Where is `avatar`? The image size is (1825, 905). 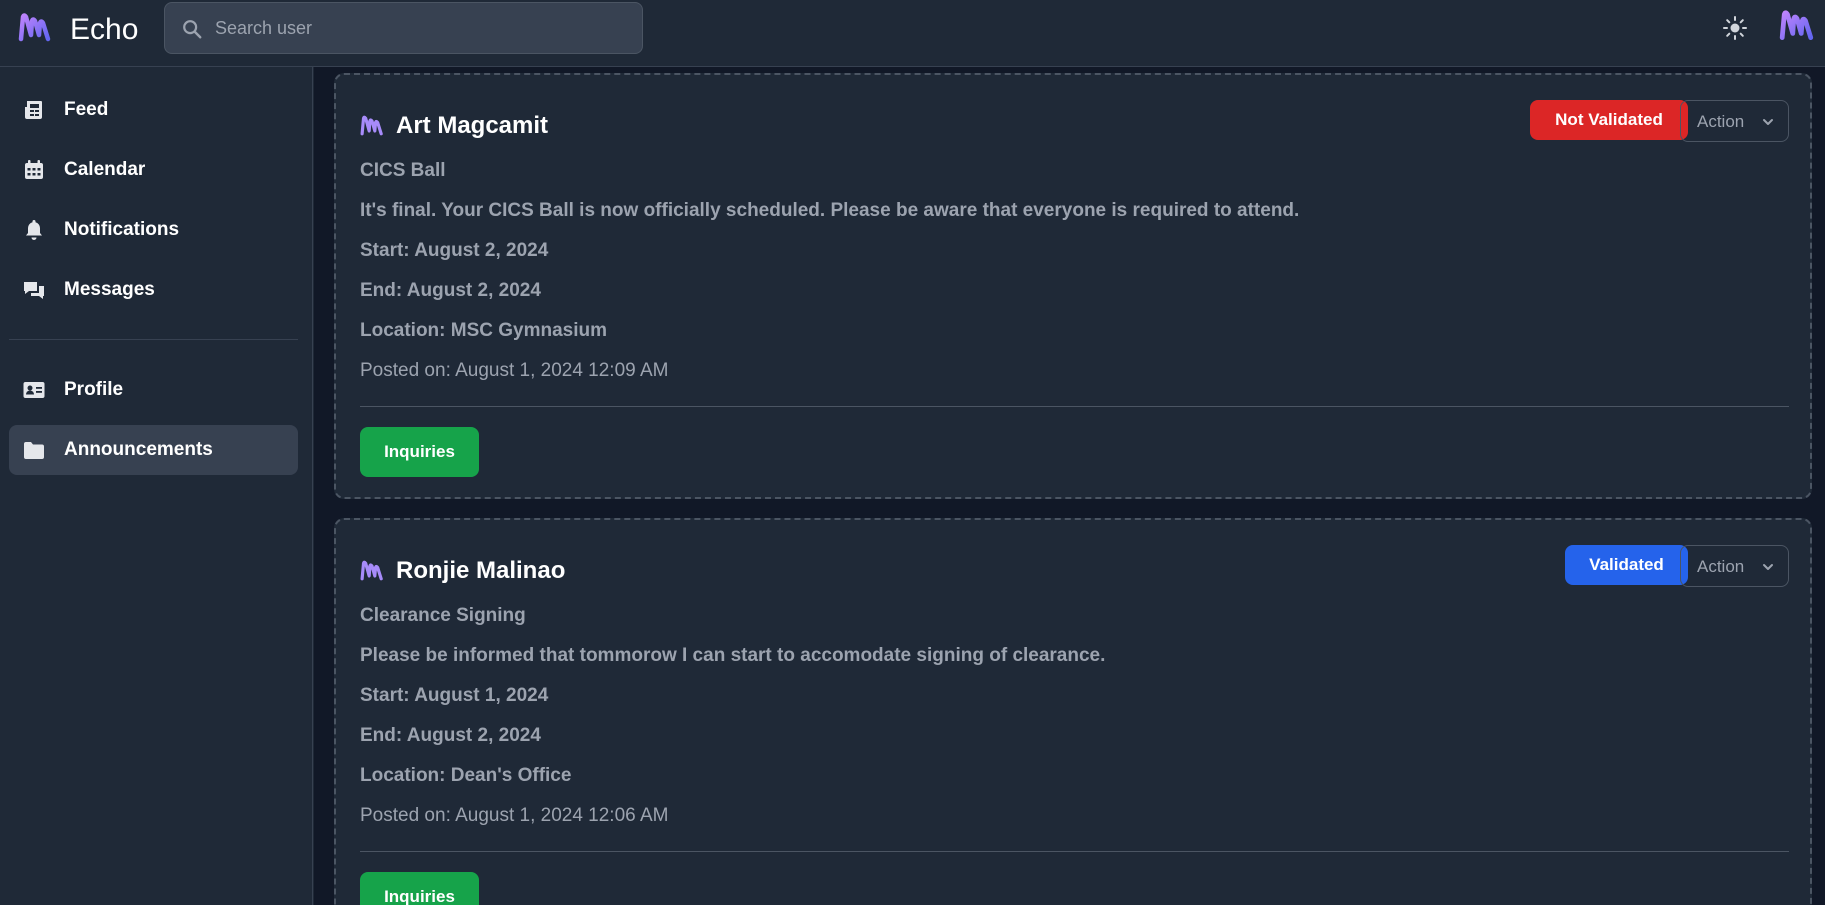 avatar is located at coordinates (1797, 26).